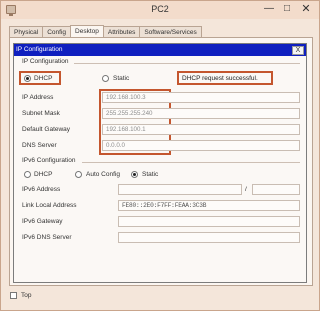  I want to click on top-label: Top, so click(26, 295).